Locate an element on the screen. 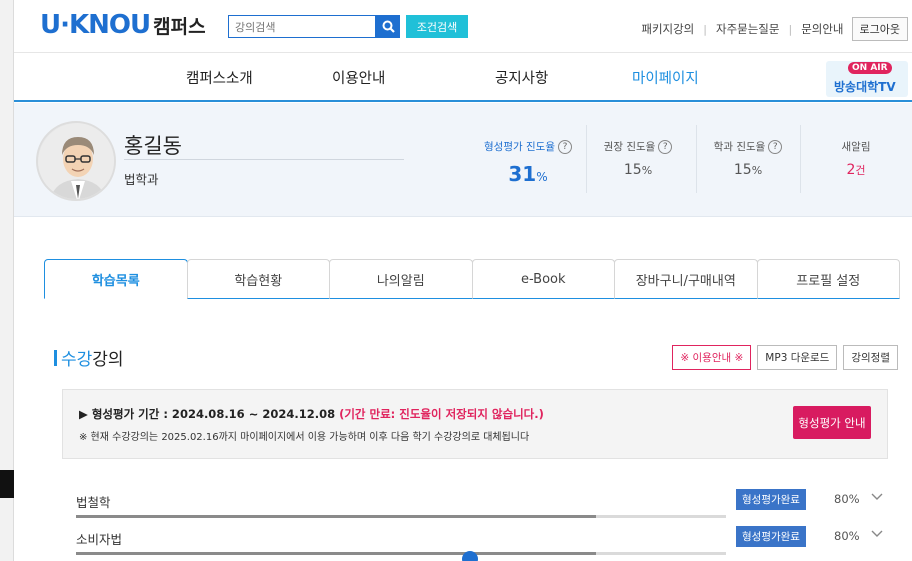  search-field is located at coordinates (302, 26).